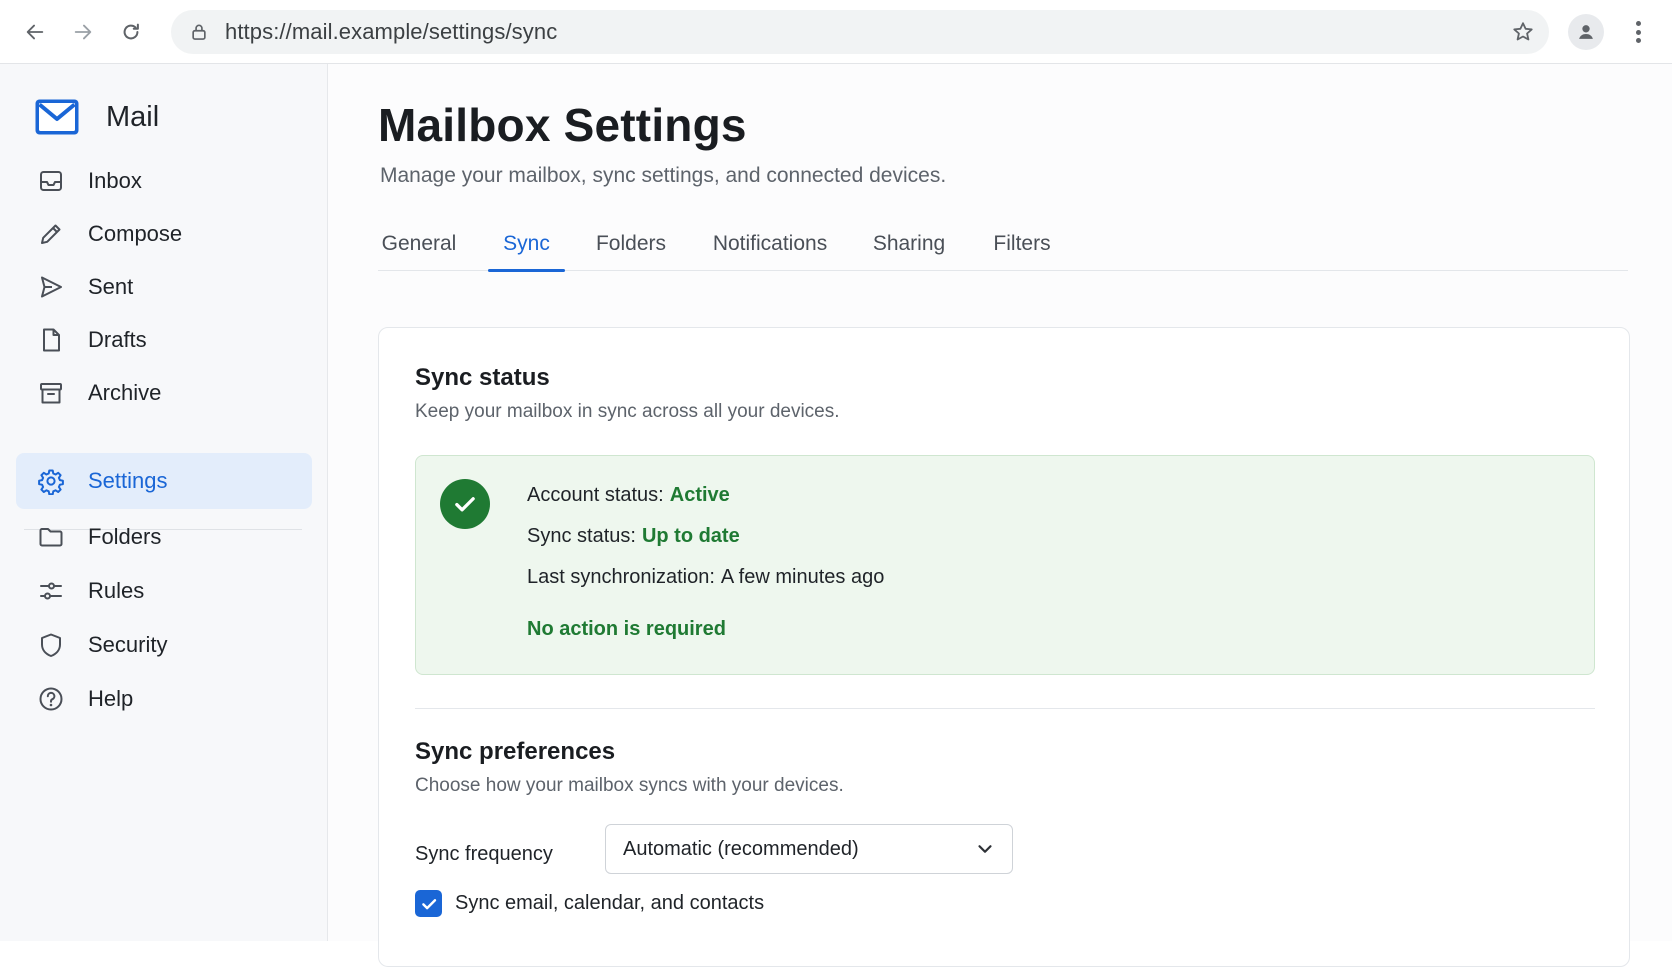  Describe the element at coordinates (595, 495) in the screenshot. I see `account-status-label: Account status:` at that location.